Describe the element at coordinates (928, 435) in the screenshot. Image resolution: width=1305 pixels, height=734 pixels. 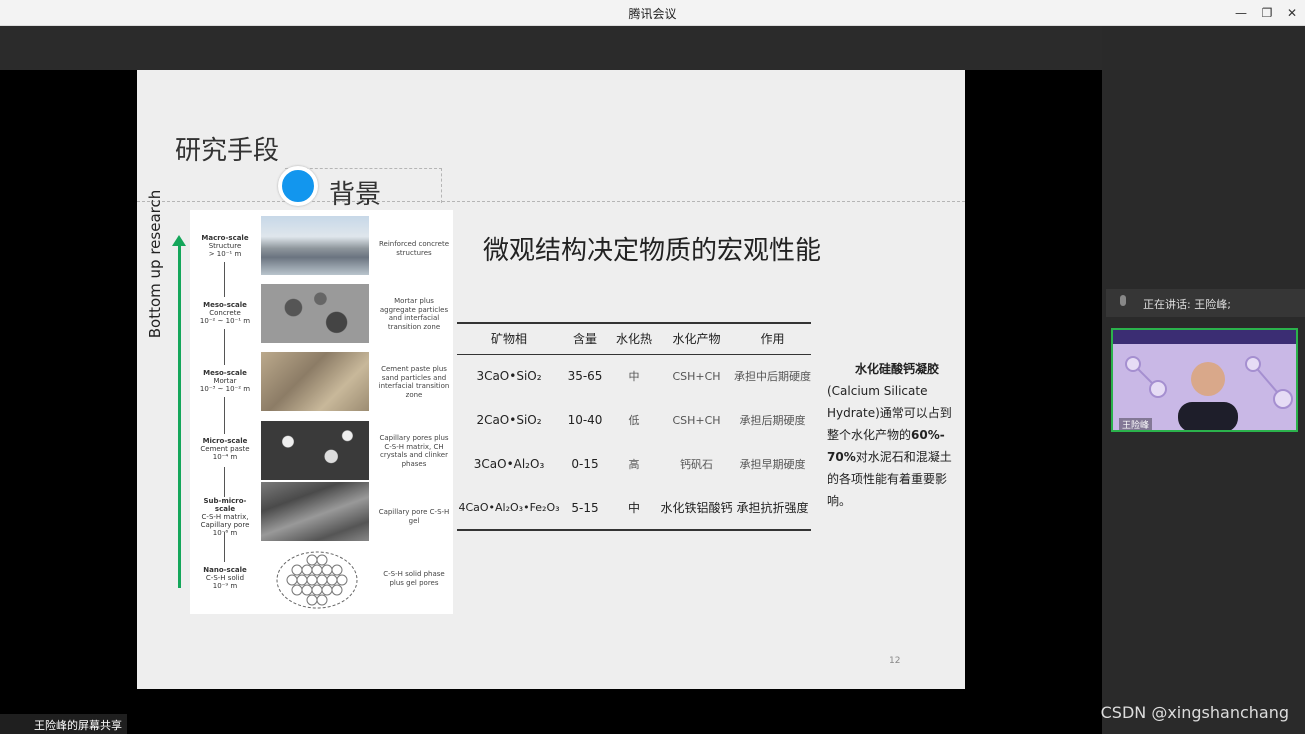
I see `note-highlight: 60%-` at that location.